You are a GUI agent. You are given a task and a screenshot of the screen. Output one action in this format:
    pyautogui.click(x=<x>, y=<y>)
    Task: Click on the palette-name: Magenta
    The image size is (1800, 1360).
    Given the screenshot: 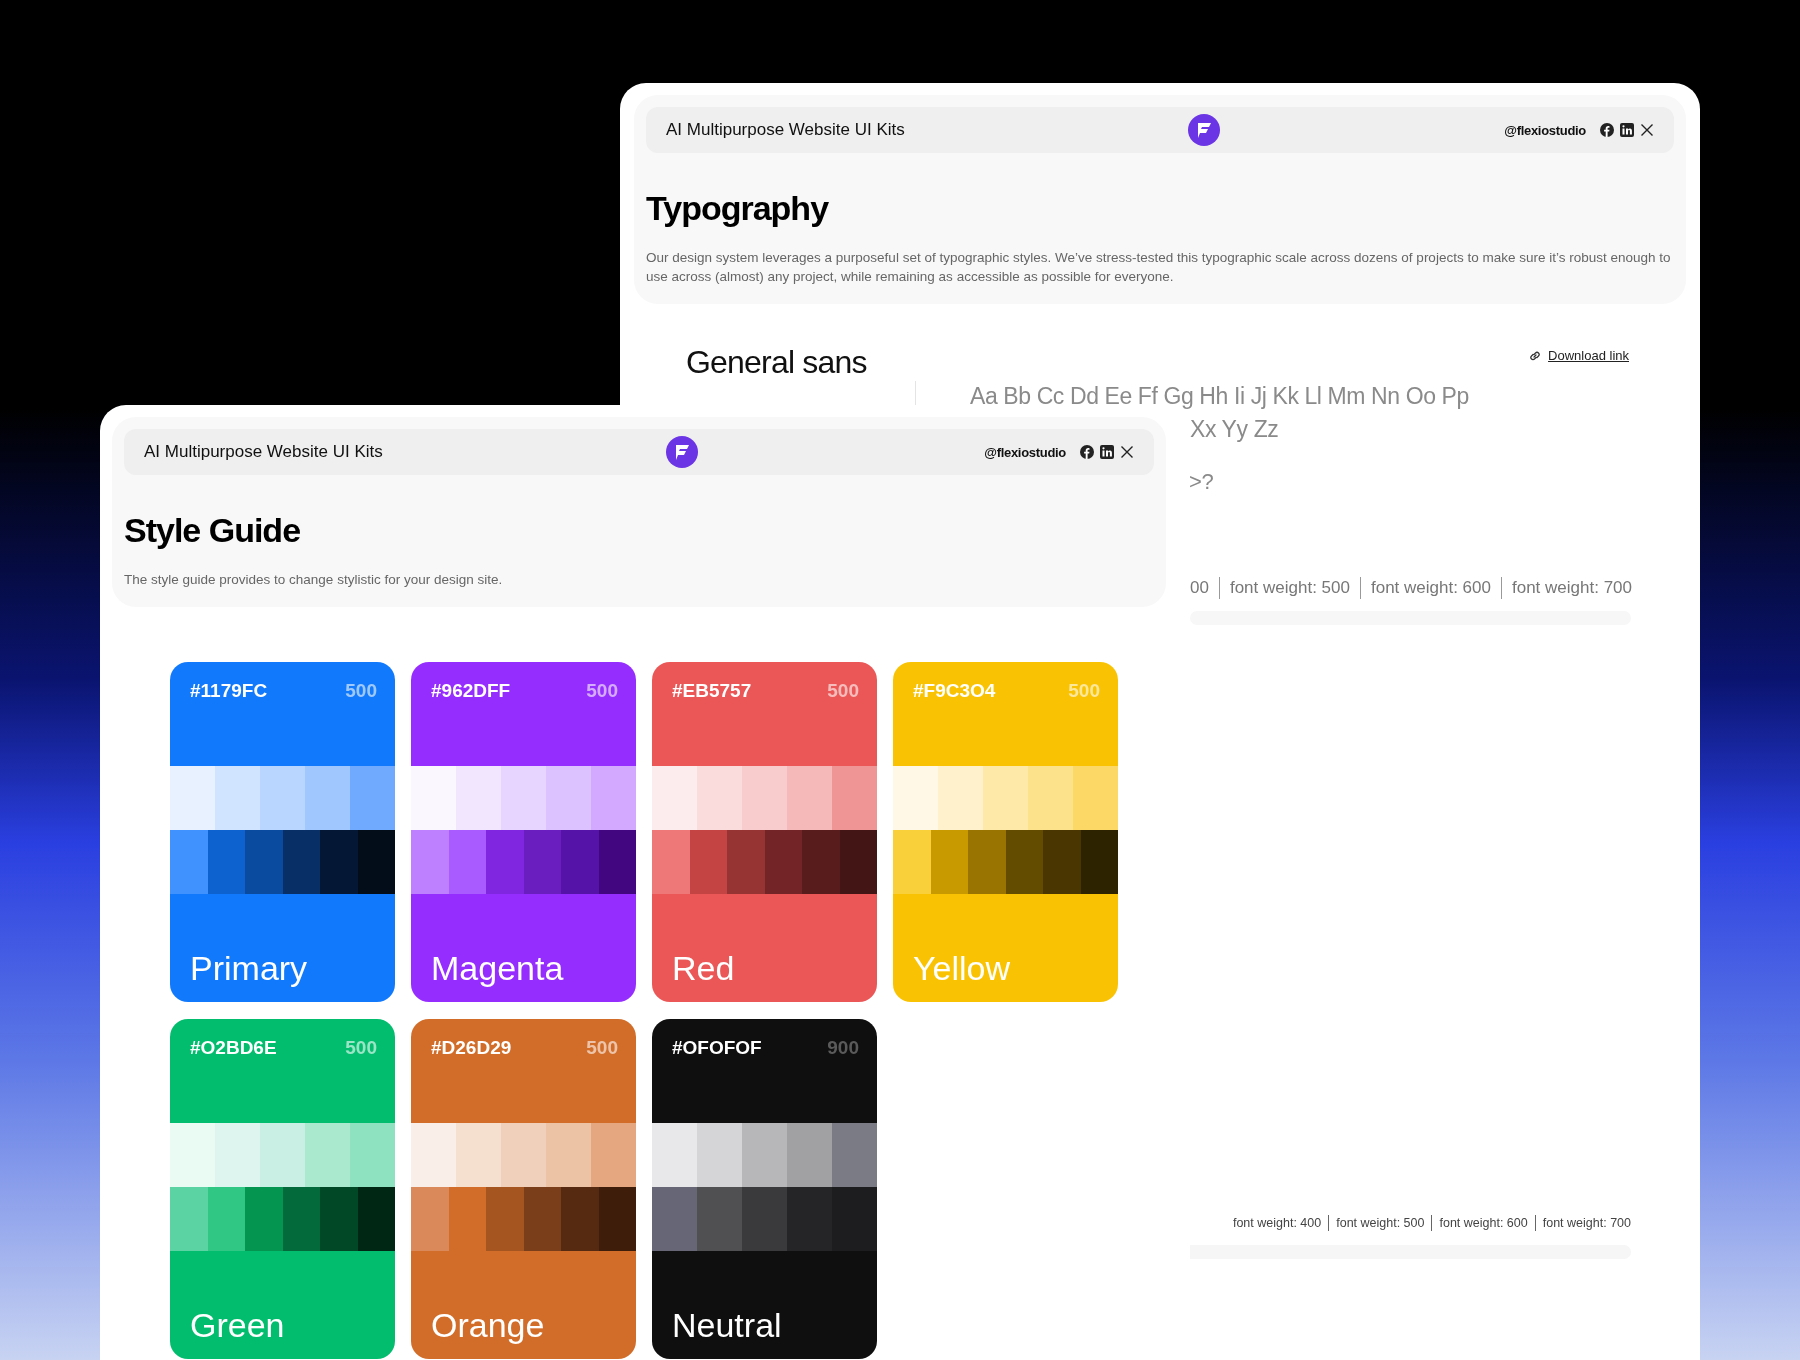 What is the action you would take?
    pyautogui.click(x=497, y=968)
    